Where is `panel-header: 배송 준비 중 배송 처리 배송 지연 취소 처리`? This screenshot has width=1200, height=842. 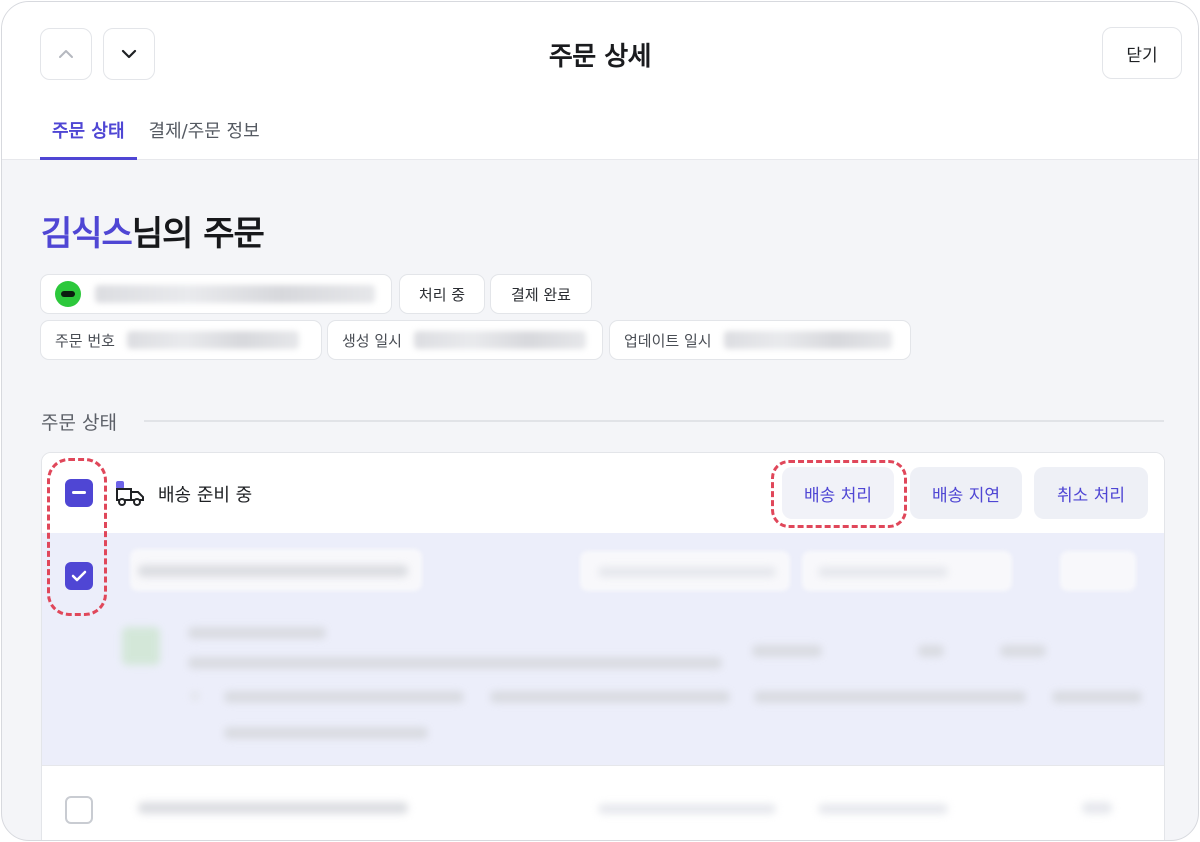 panel-header: 배송 준비 중 배송 처리 배송 지연 취소 처리 is located at coordinates (603, 493).